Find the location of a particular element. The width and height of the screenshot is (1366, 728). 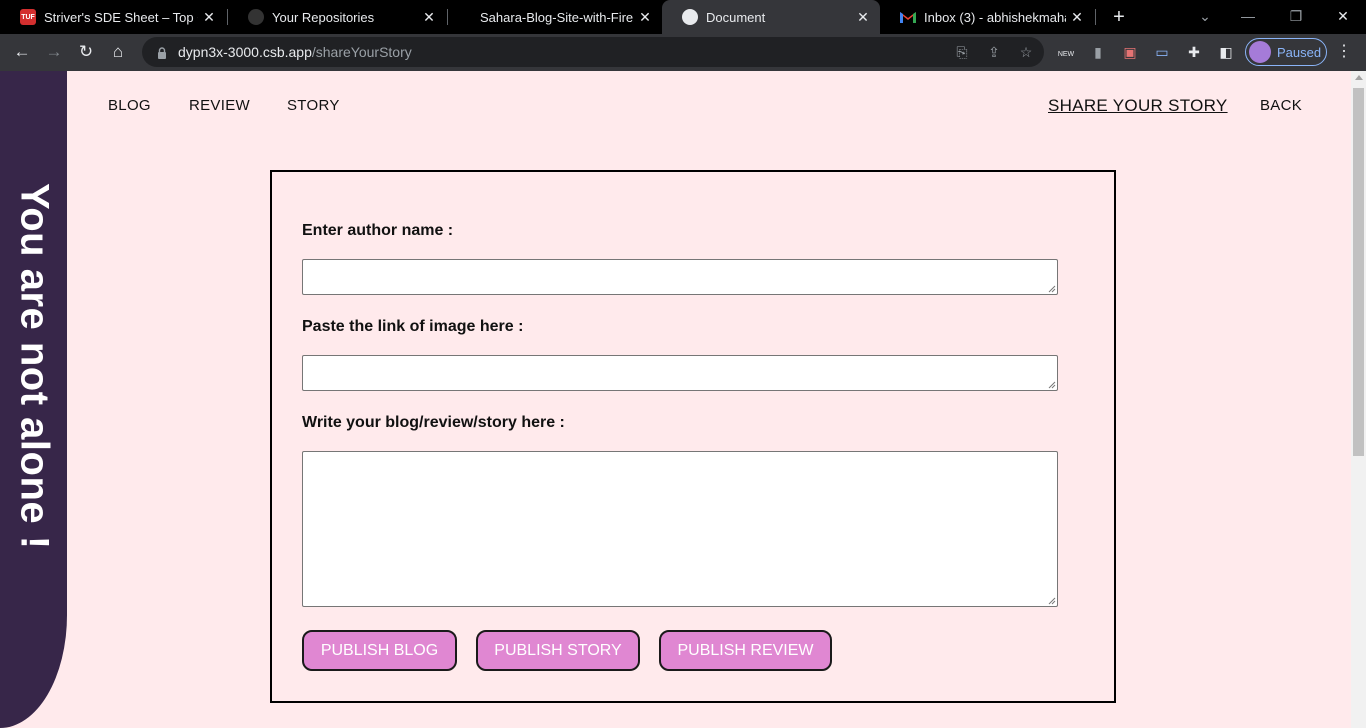

publish-review-button: PUBLISH REVIEW is located at coordinates (745, 650).